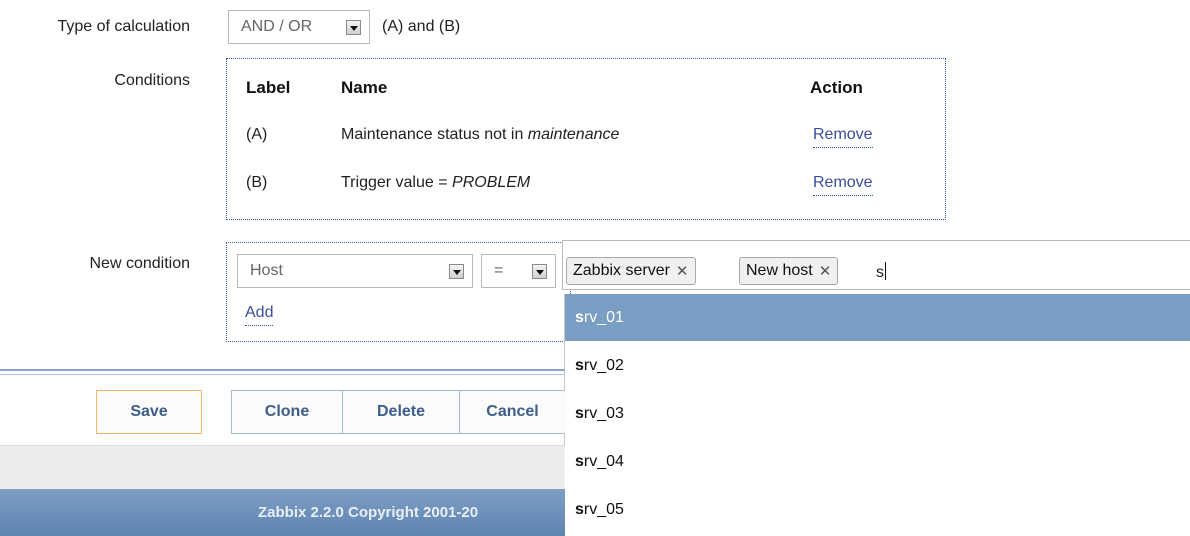  What do you see at coordinates (149, 412) in the screenshot?
I see `save-button: Save` at bounding box center [149, 412].